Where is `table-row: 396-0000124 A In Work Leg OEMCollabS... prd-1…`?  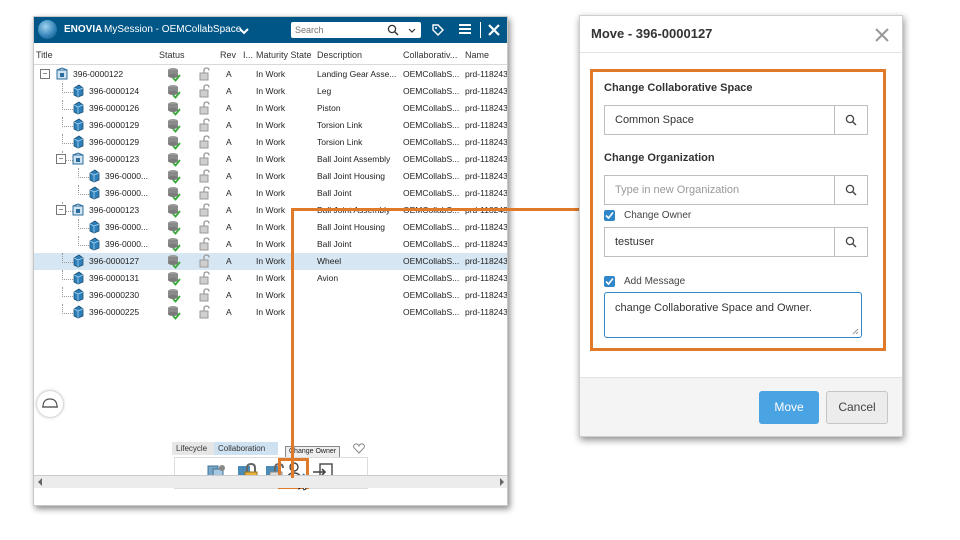 table-row: 396-0000124 A In Work Leg OEMCollabS... prd-1… is located at coordinates (270, 91).